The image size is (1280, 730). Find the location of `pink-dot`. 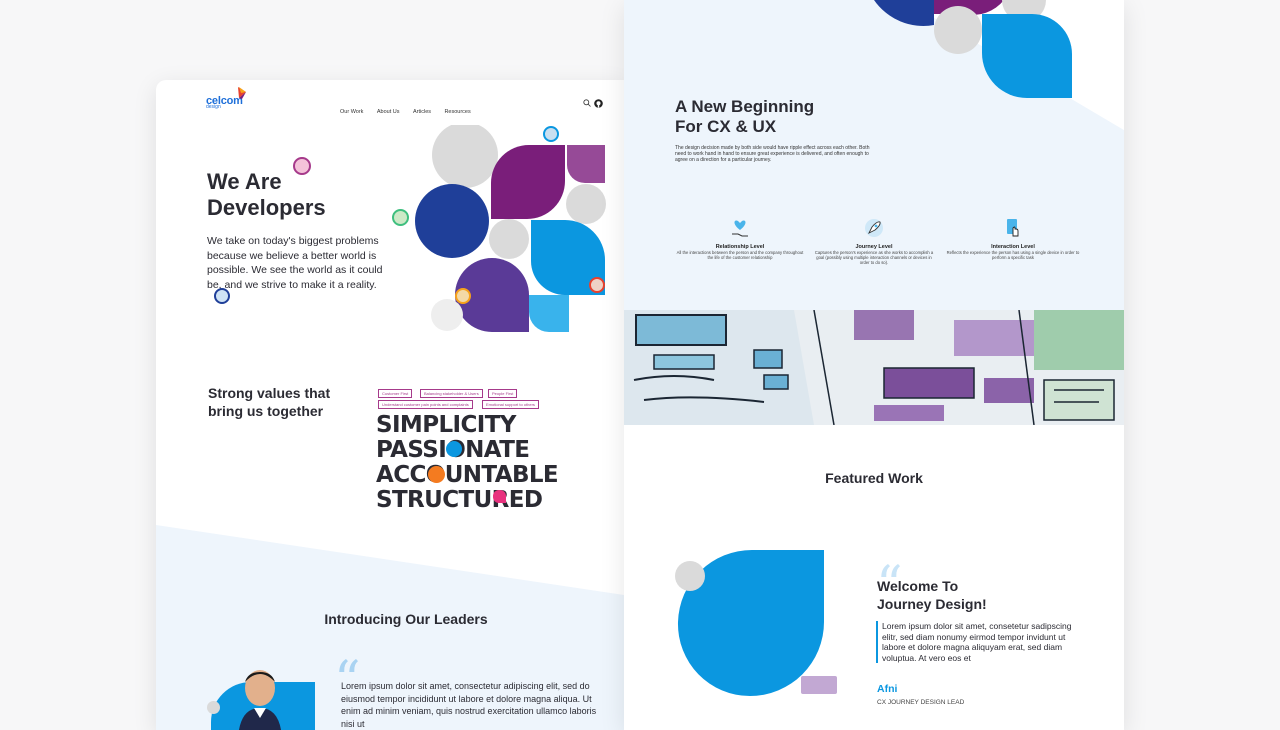

pink-dot is located at coordinates (499, 496).